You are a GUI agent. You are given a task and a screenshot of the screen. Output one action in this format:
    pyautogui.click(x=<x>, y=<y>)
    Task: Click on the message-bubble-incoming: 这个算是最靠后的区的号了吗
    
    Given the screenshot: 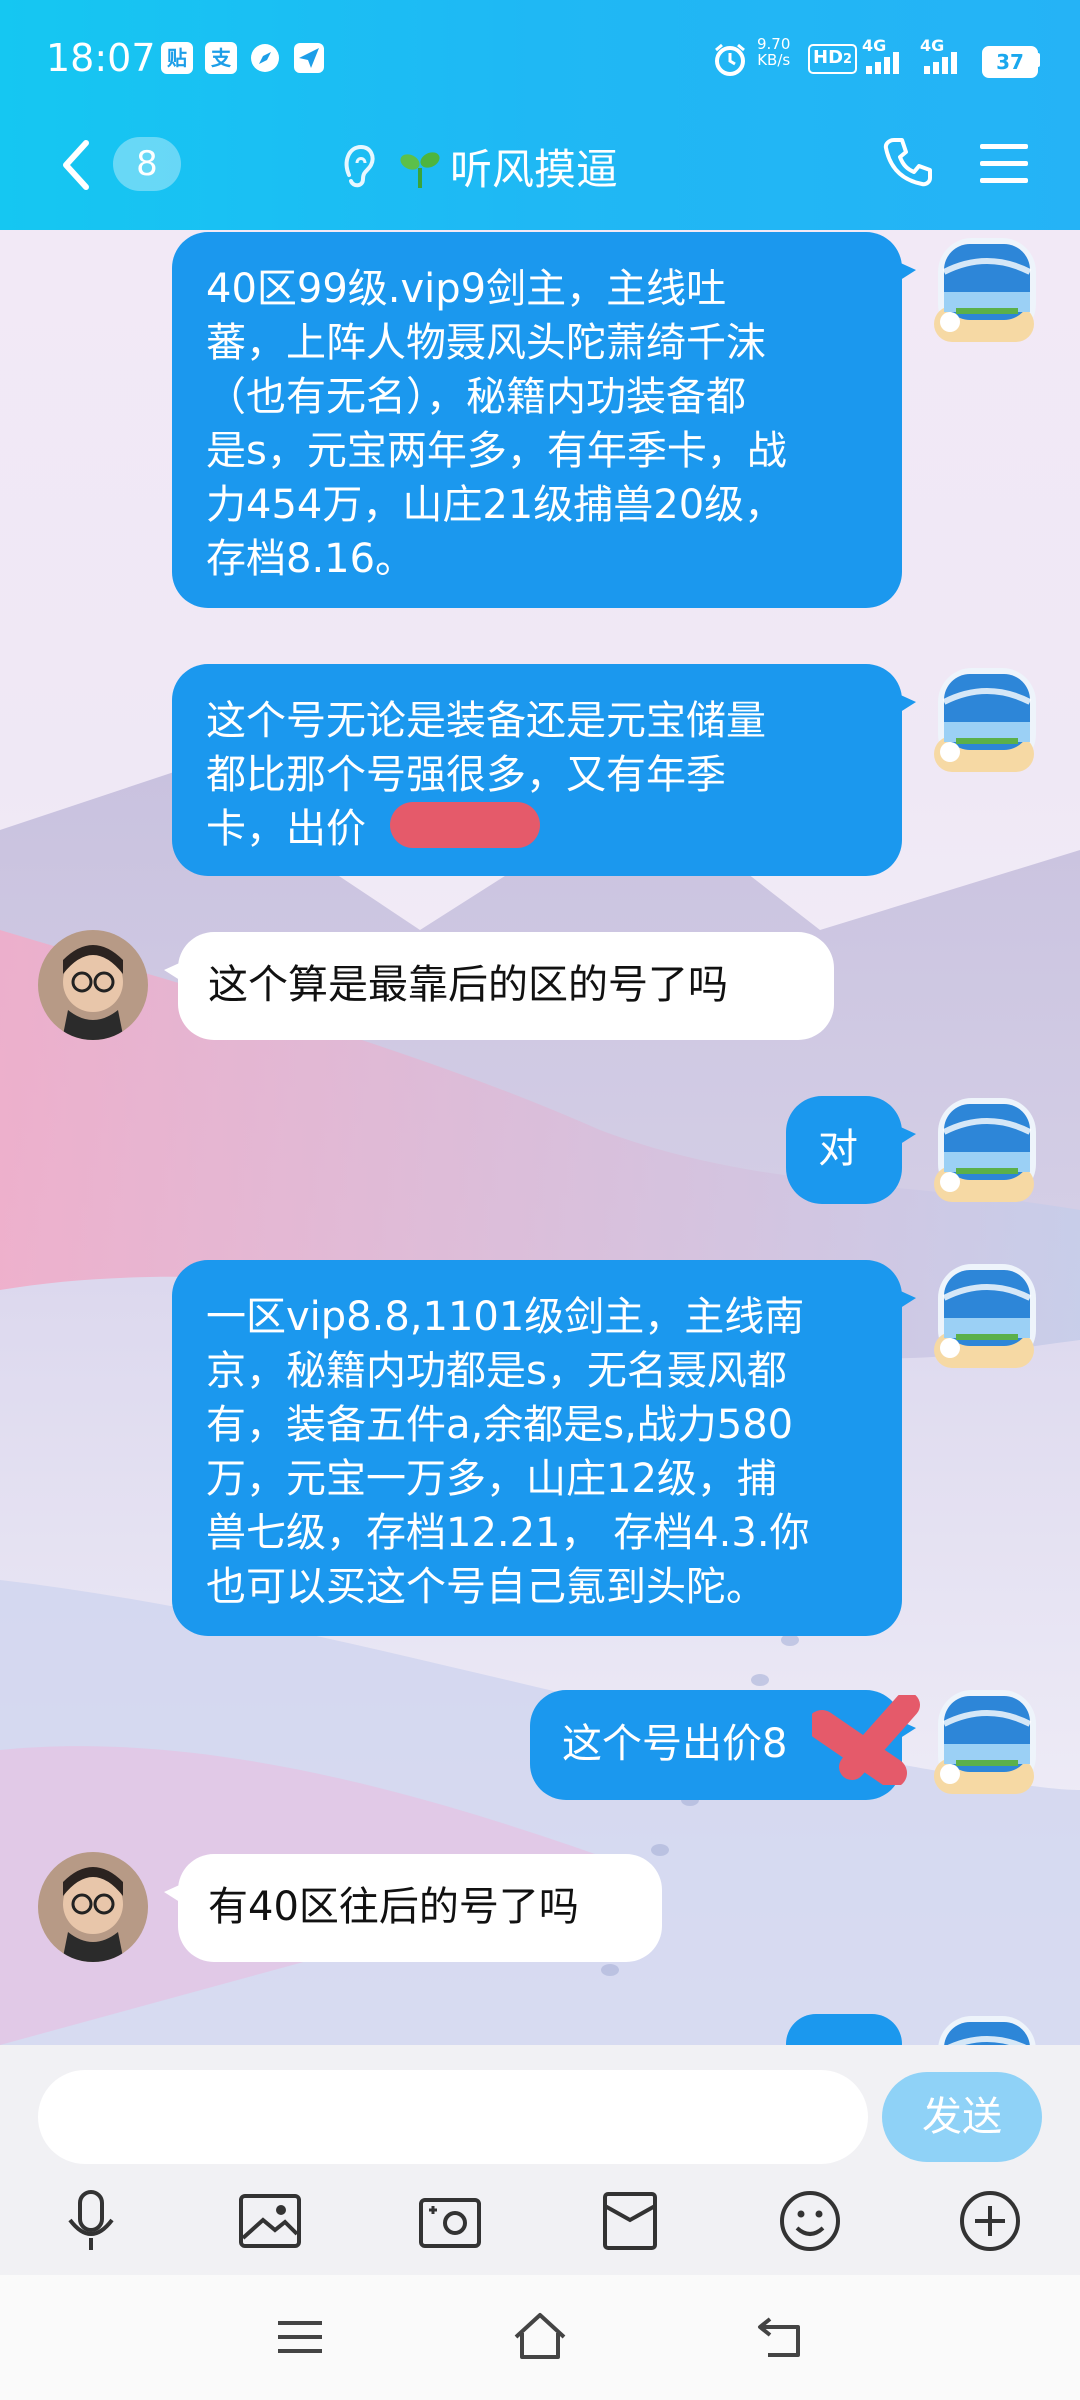 What is the action you would take?
    pyautogui.click(x=499, y=986)
    